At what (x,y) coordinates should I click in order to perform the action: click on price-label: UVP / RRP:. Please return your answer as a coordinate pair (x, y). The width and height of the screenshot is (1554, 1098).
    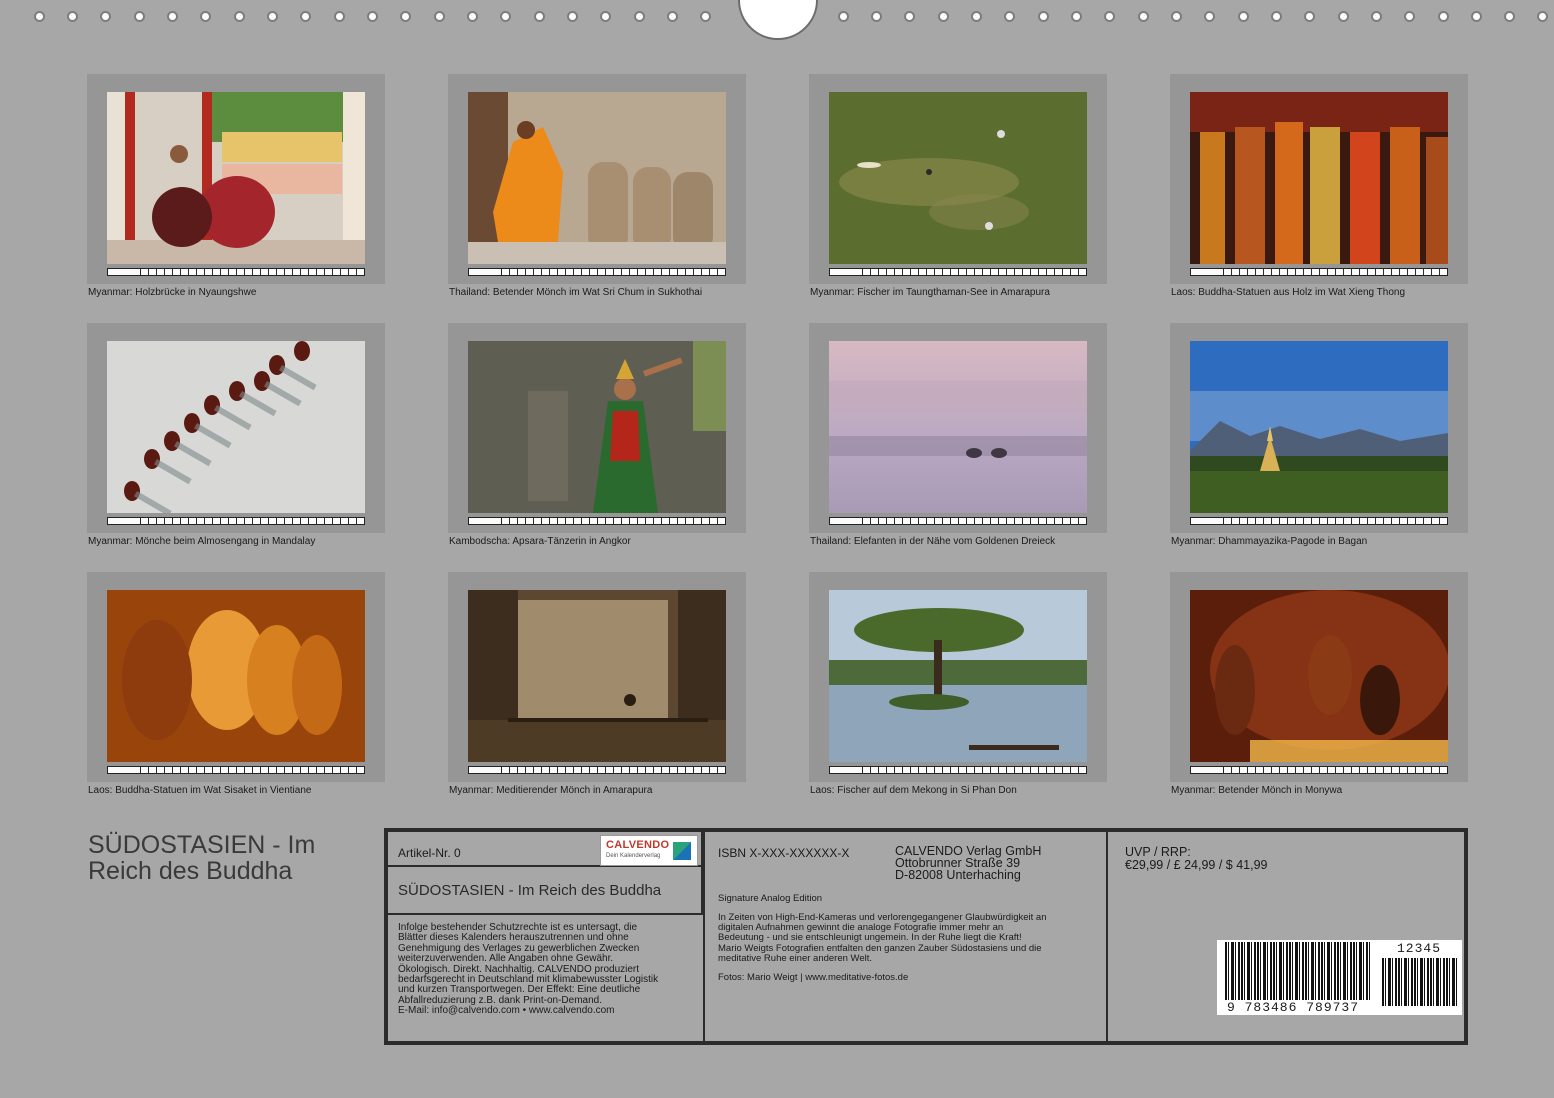
    Looking at the image, I should click on (1158, 852).